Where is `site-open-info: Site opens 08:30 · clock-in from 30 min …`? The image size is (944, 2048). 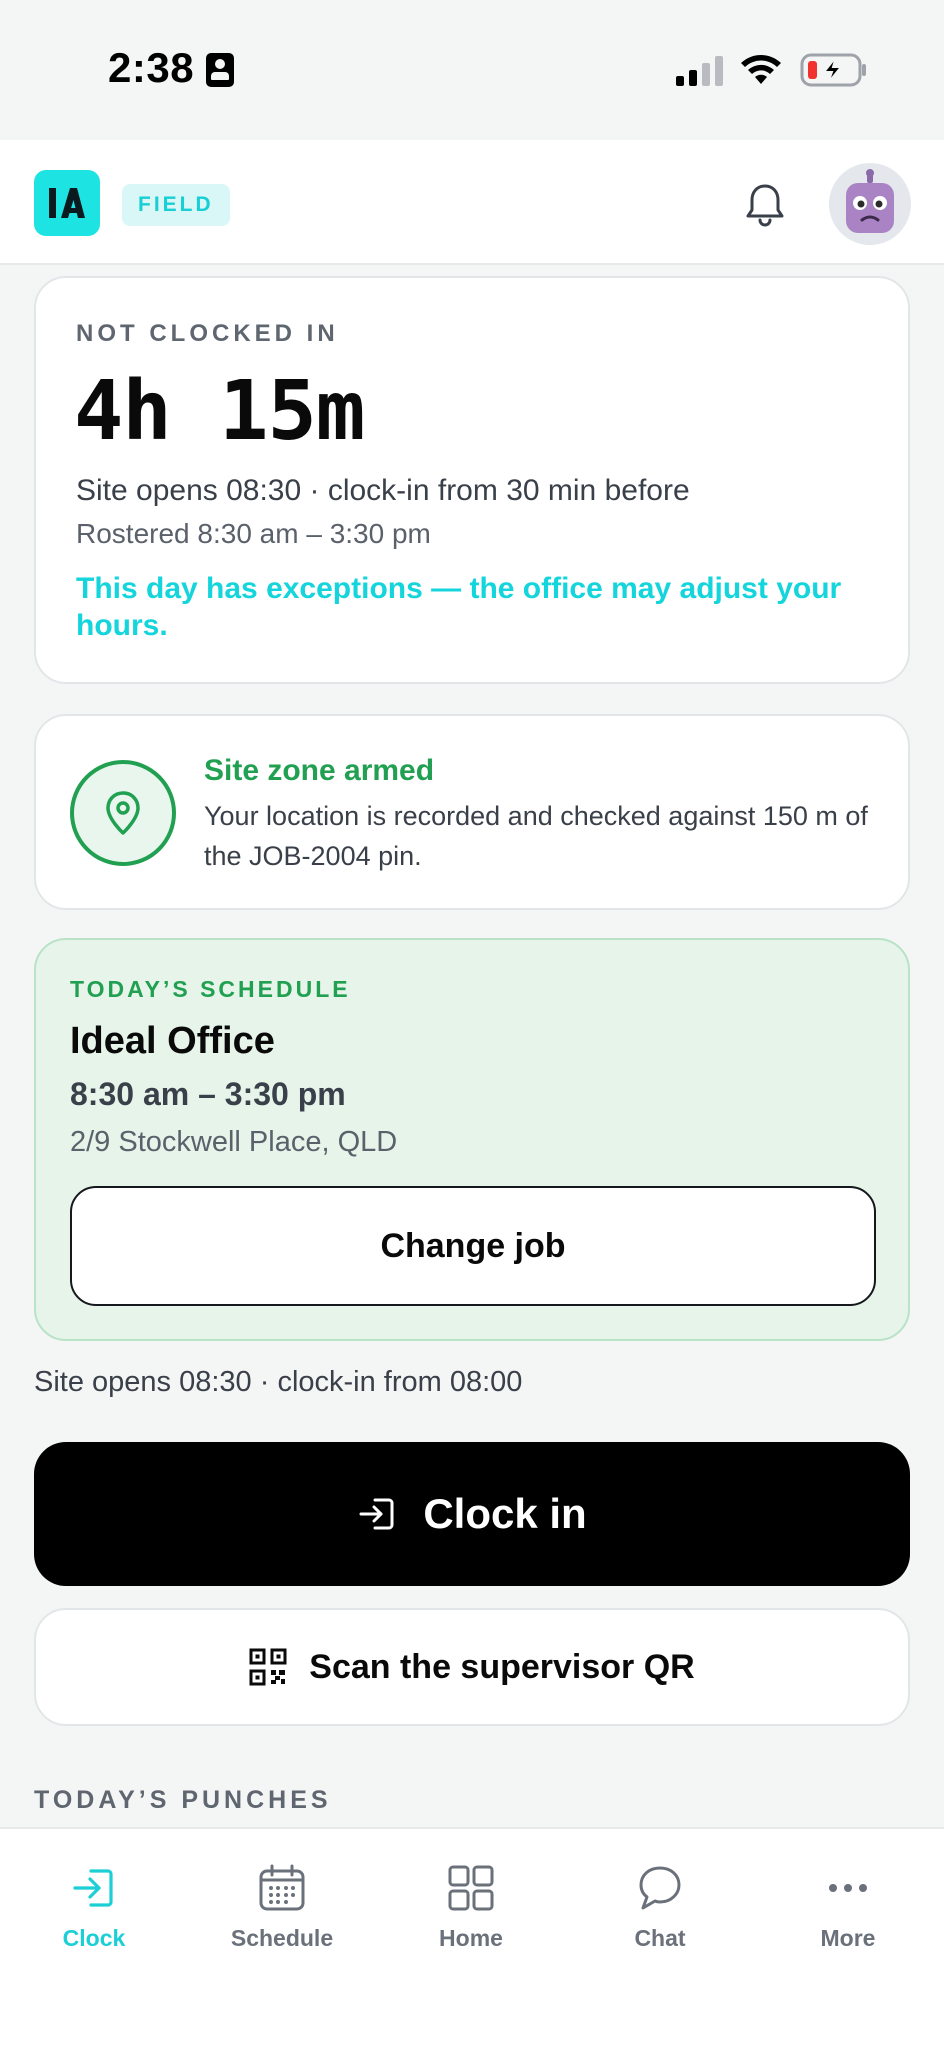 site-open-info: Site opens 08:30 · clock-in from 30 min … is located at coordinates (383, 490).